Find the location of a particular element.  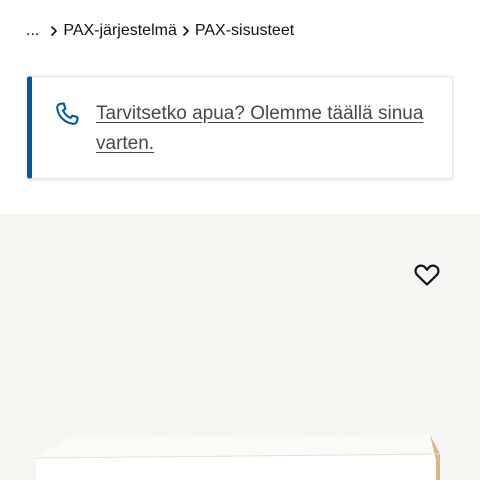

heart-outline-icon is located at coordinates (427, 276).